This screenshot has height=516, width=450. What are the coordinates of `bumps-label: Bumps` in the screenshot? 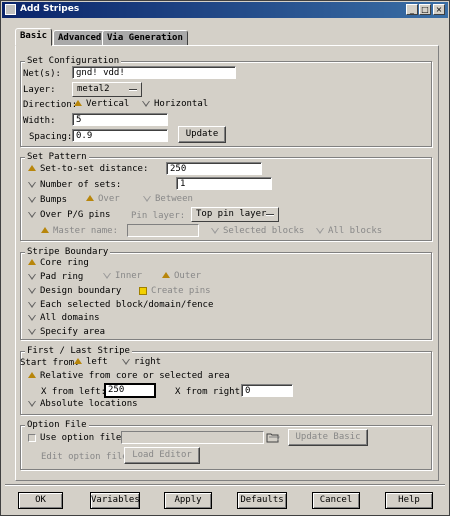 It's located at (54, 200).